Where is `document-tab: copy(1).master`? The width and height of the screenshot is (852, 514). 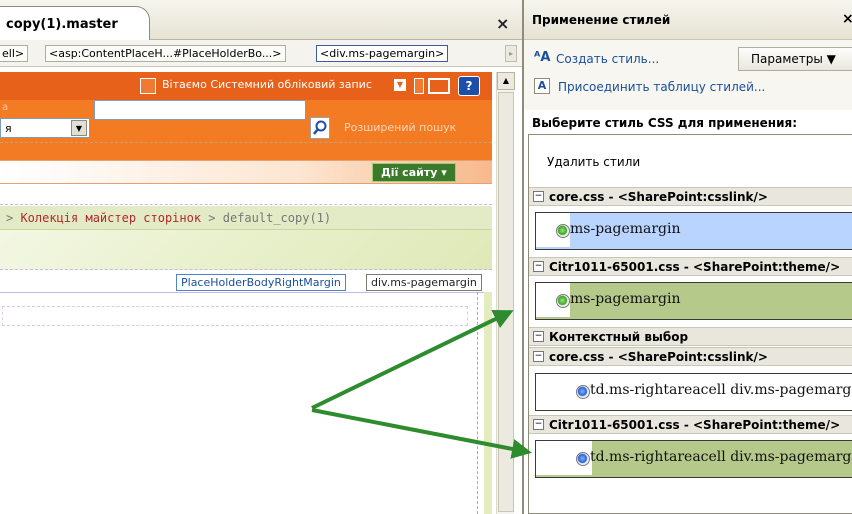 document-tab: copy(1).master is located at coordinates (75, 23).